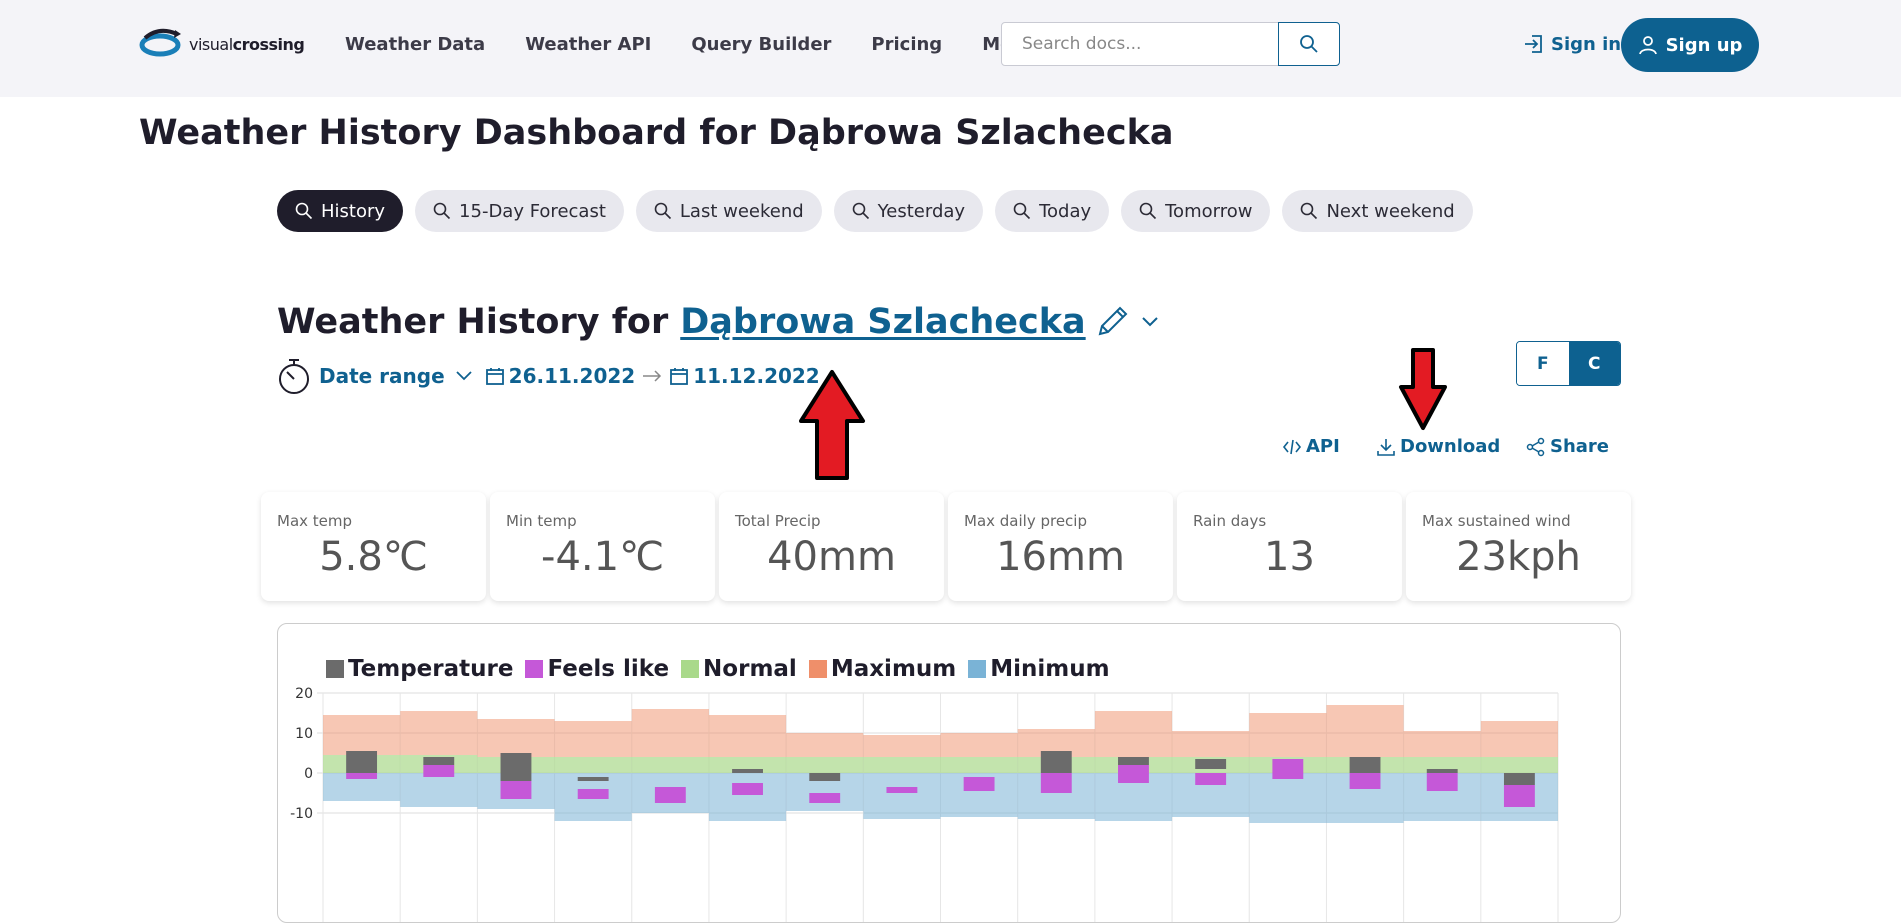 The height and width of the screenshot is (923, 1901). I want to click on stopwatch-icon, so click(294, 376).